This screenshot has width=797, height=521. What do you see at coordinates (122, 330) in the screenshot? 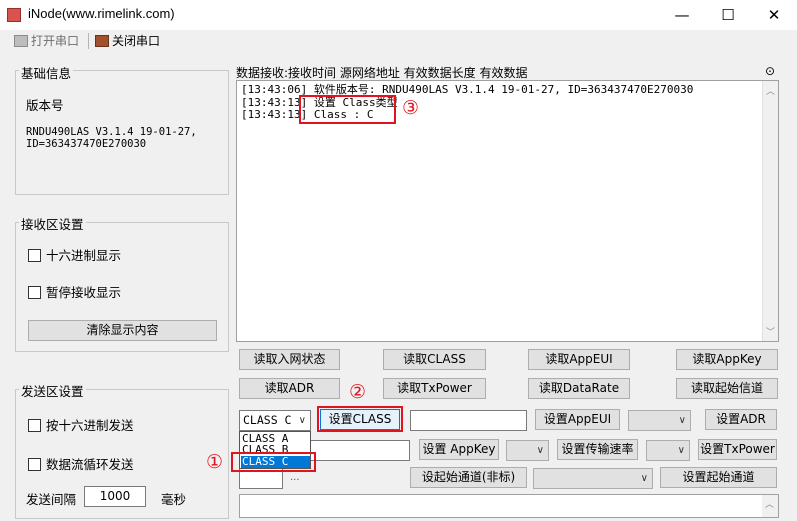
I see `clear-display-button: 清除显示内容` at bounding box center [122, 330].